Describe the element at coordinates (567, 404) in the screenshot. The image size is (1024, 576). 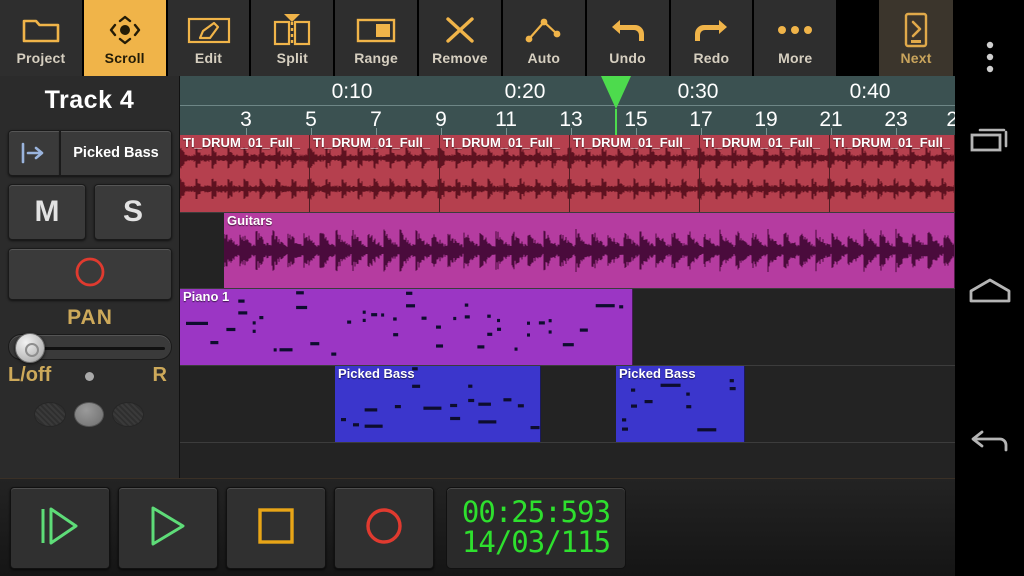
I see `track-row: Picked Bass Picked Bass` at that location.